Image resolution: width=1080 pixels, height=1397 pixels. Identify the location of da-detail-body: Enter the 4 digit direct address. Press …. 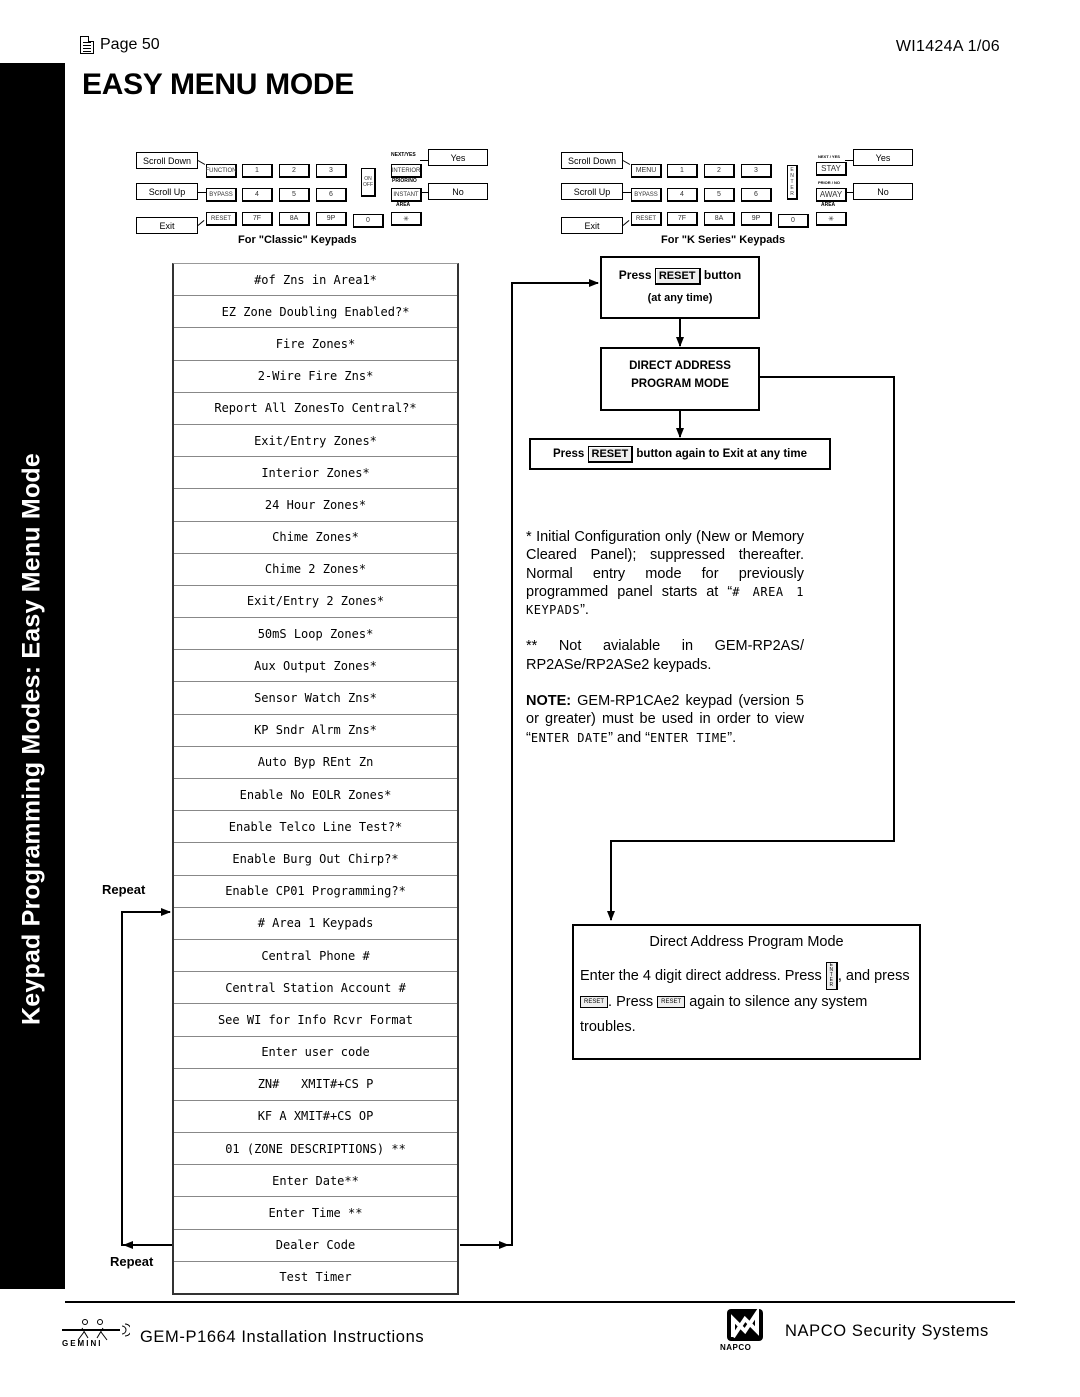
(746, 1001).